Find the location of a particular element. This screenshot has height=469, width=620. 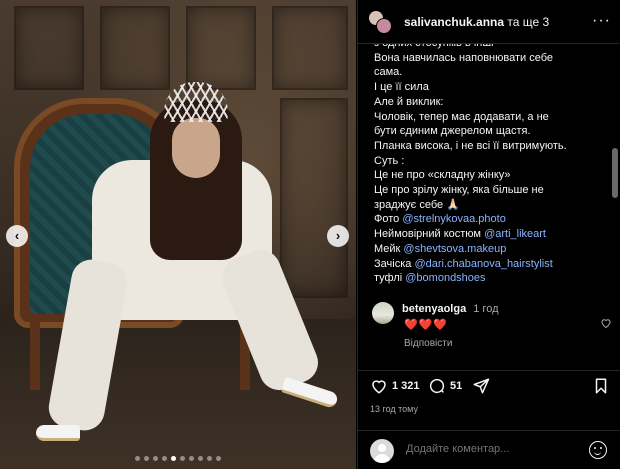

caption-line: І це її сила is located at coordinates (489, 87).